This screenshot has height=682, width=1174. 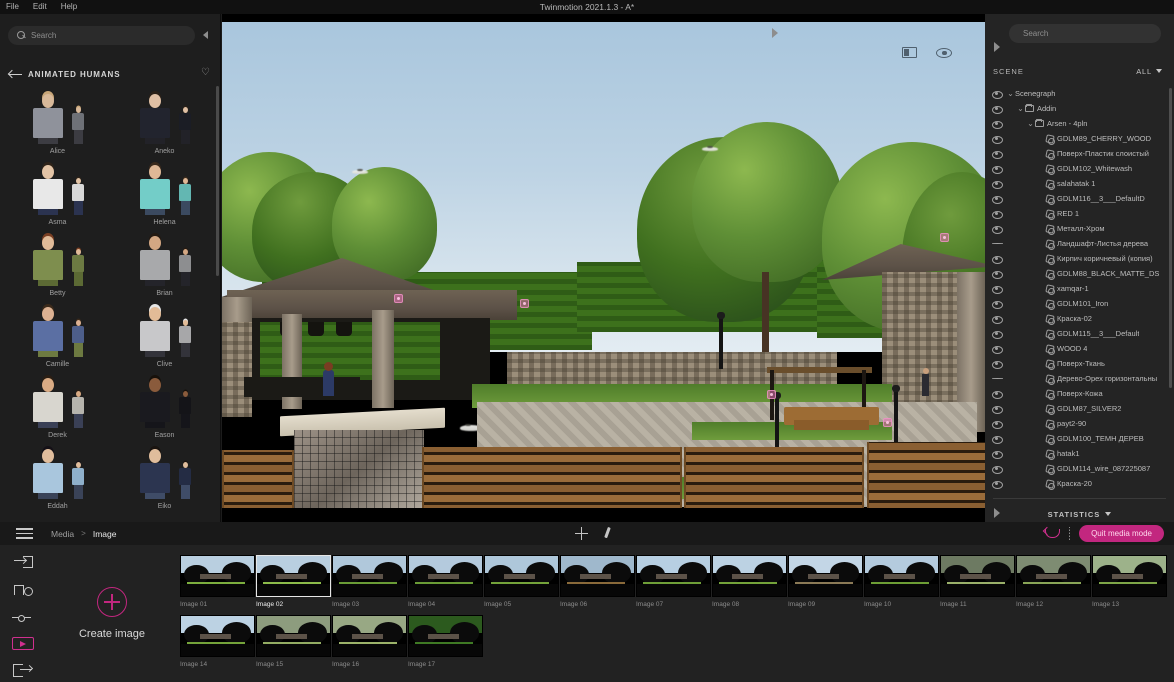 What do you see at coordinates (1079, 183) in the screenshot?
I see `scenegraph-row: salahatak 1` at bounding box center [1079, 183].